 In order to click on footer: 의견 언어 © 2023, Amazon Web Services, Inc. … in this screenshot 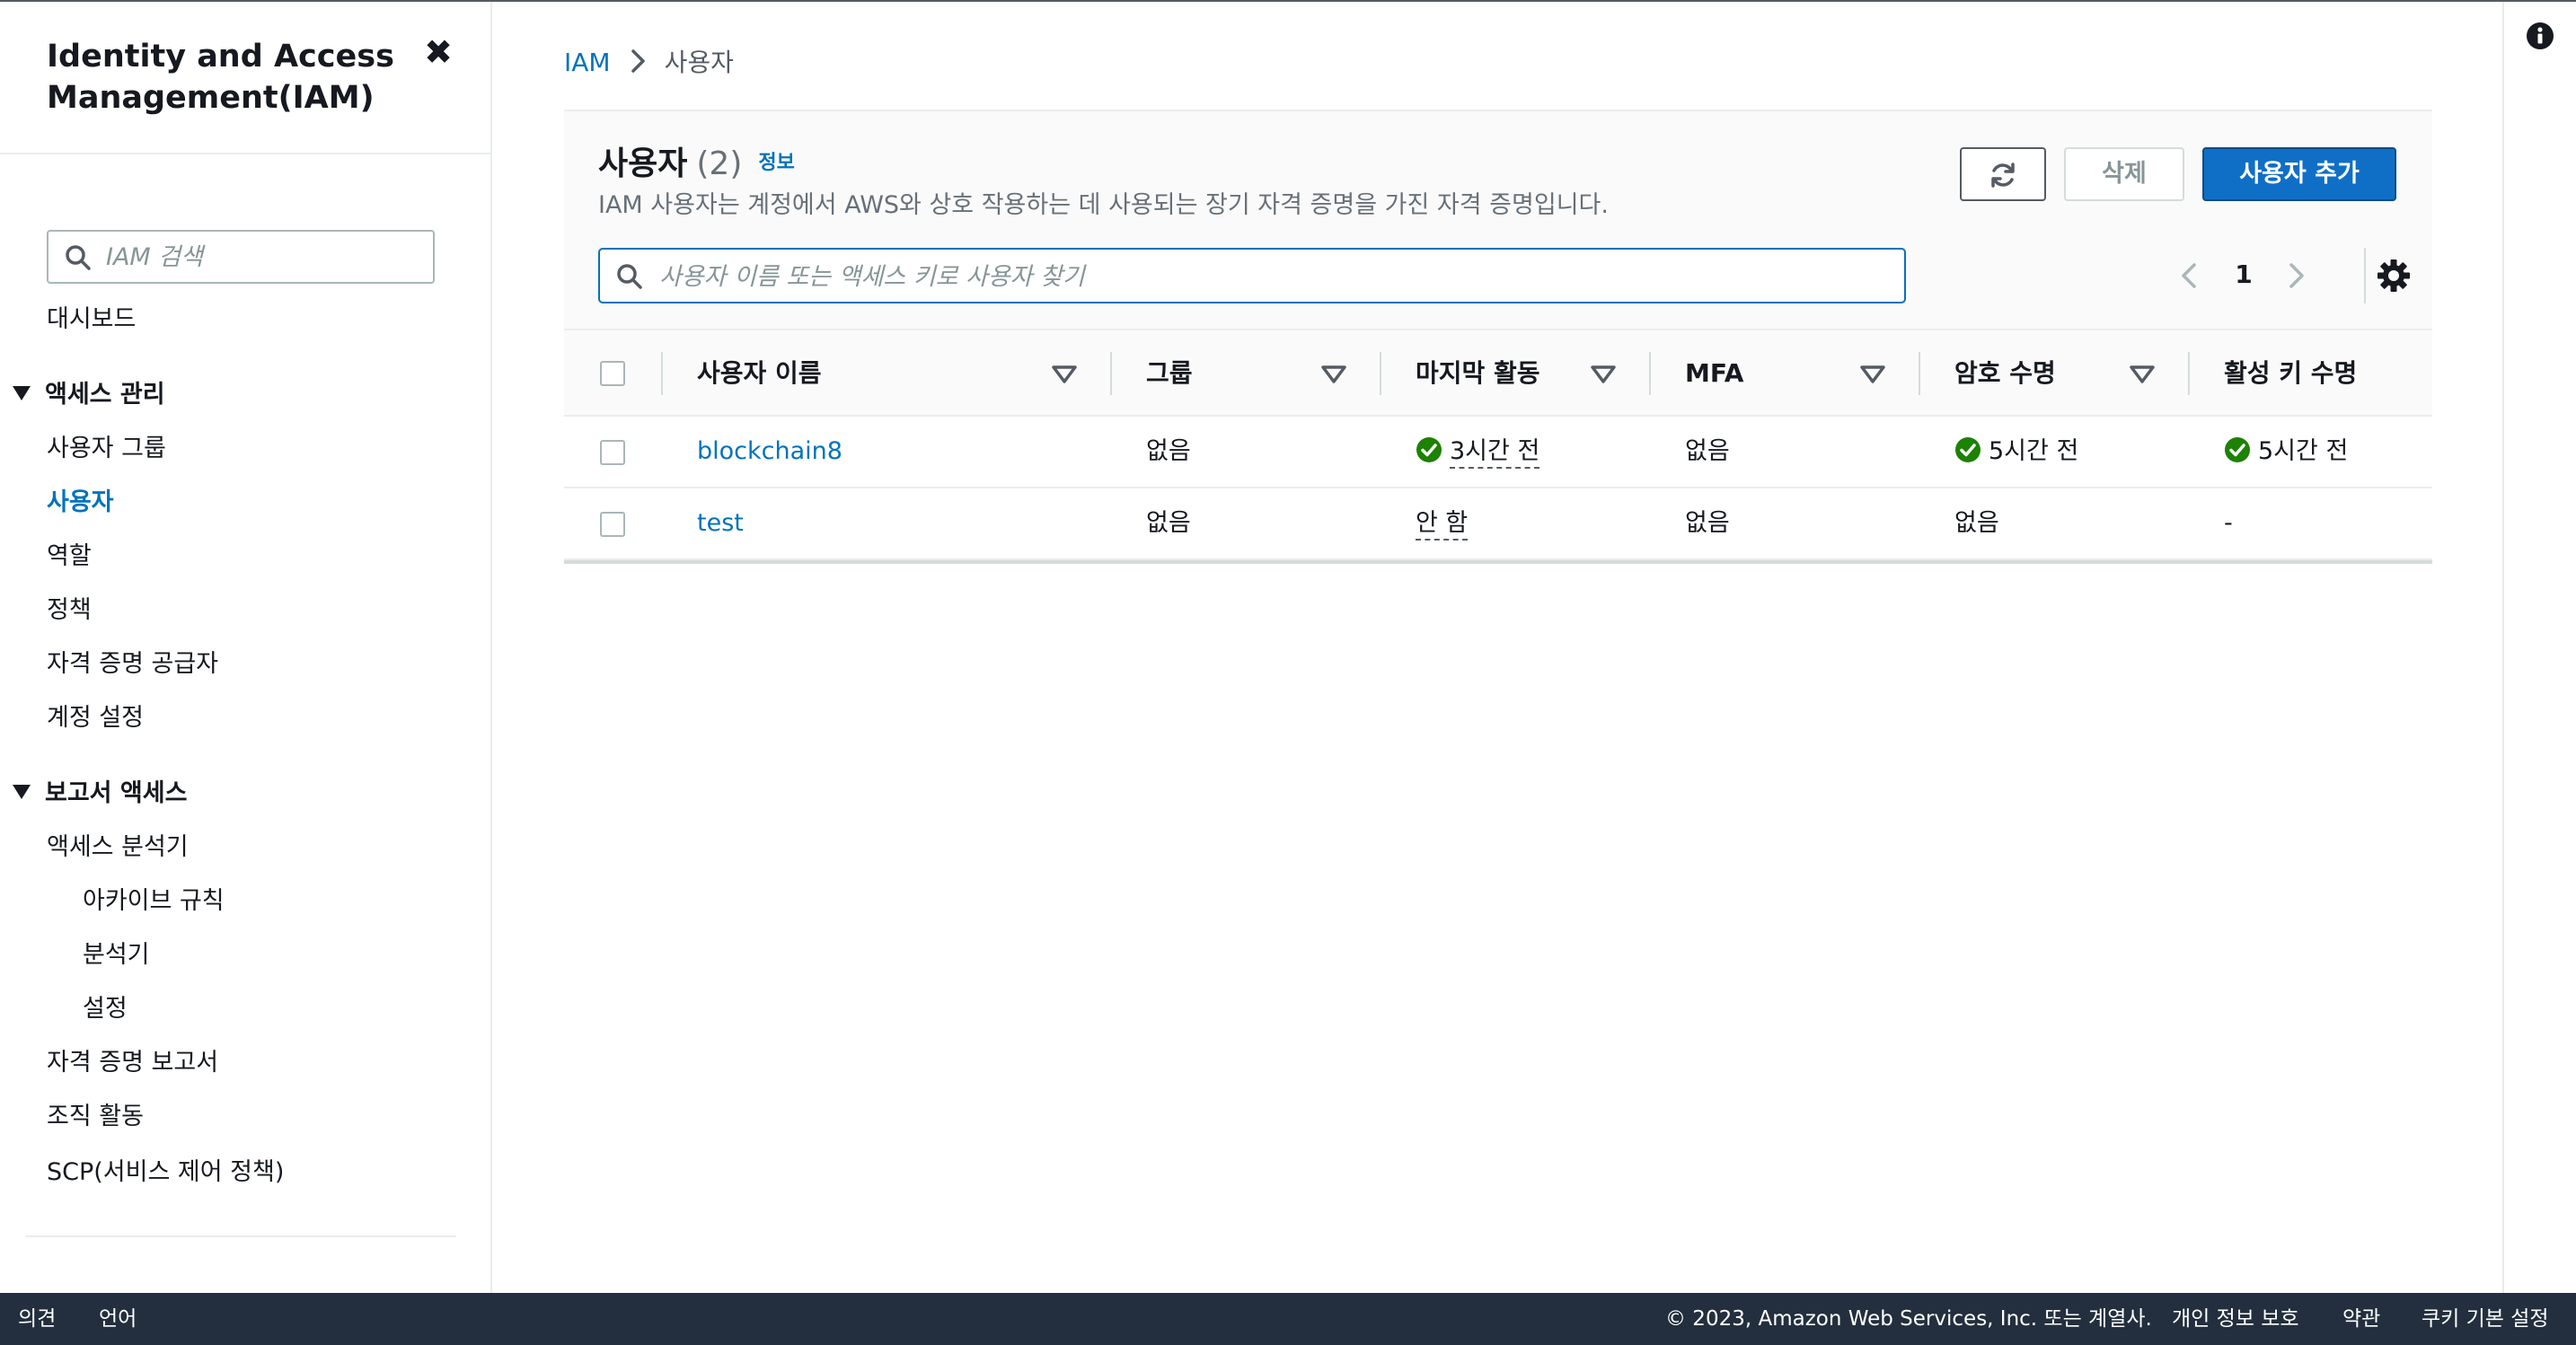, I will do `click(1288, 1319)`.